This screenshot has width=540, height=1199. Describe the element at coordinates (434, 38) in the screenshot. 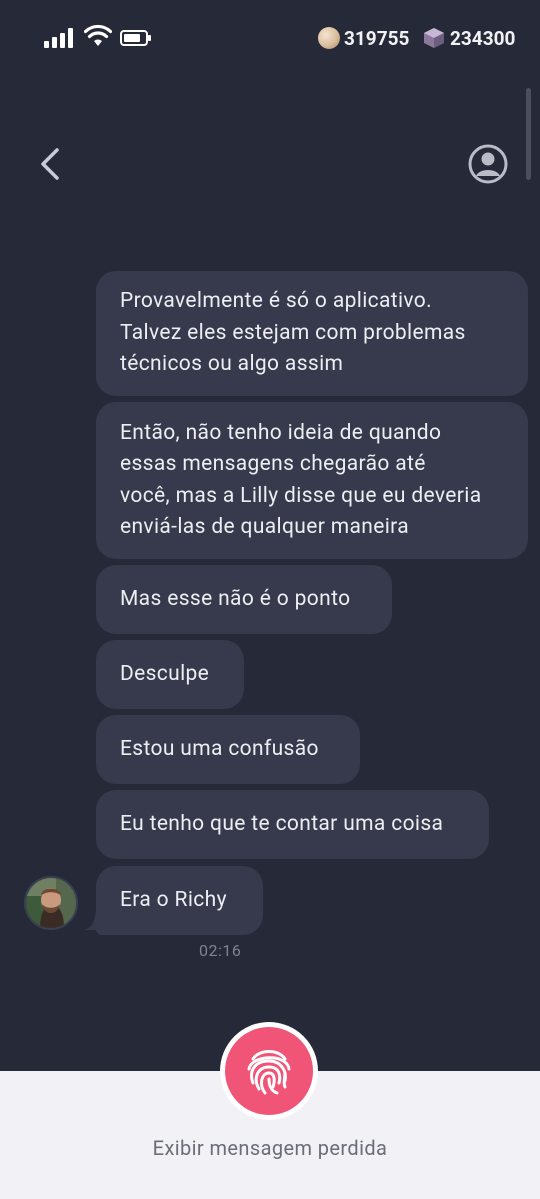

I see `gem-icon` at that location.